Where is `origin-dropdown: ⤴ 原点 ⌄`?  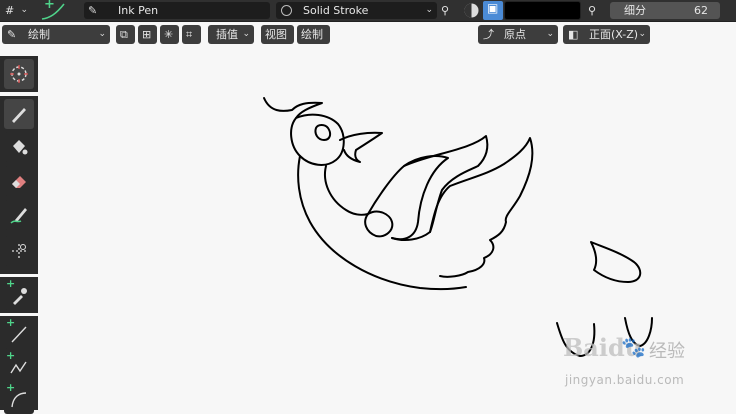
origin-dropdown: ⤴ 原点 ⌄ is located at coordinates (518, 34).